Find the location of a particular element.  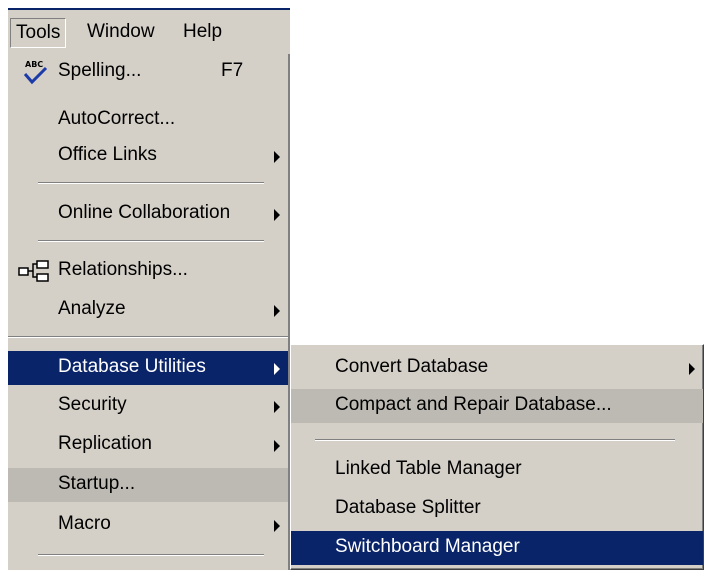

menu-item-macro: Macro is located at coordinates (148, 525).